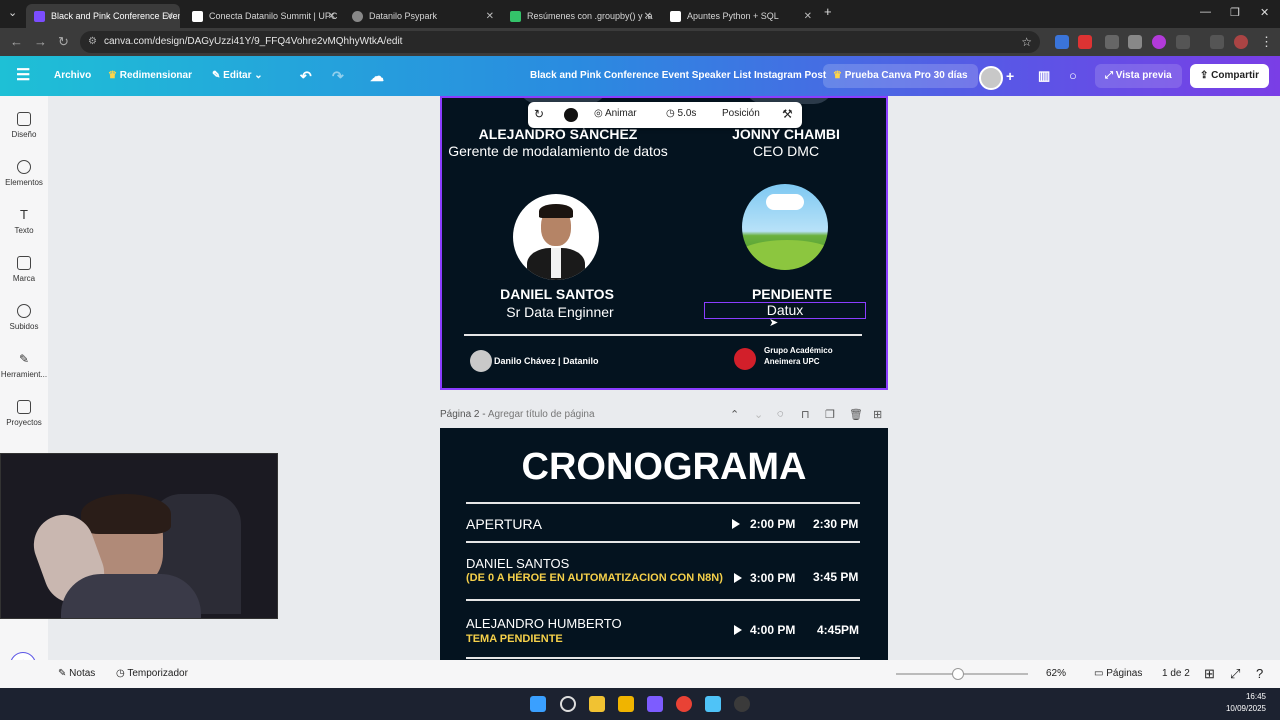 This screenshot has width=1280, height=720. What do you see at coordinates (1241, 42) in the screenshot?
I see `profile-avatar-icon` at bounding box center [1241, 42].